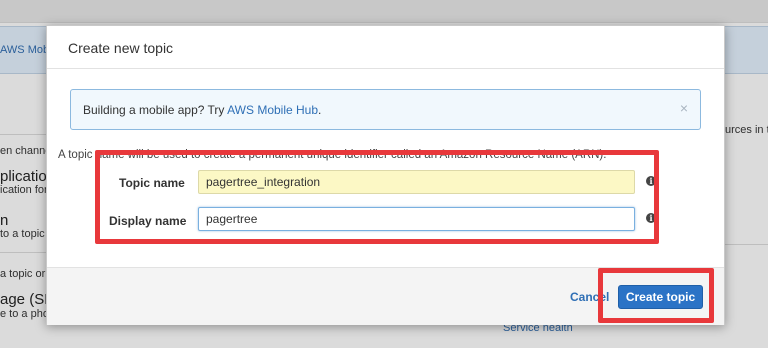 The width and height of the screenshot is (768, 348). I want to click on info-banner-message: Building a mobile app? Try, so click(155, 110).